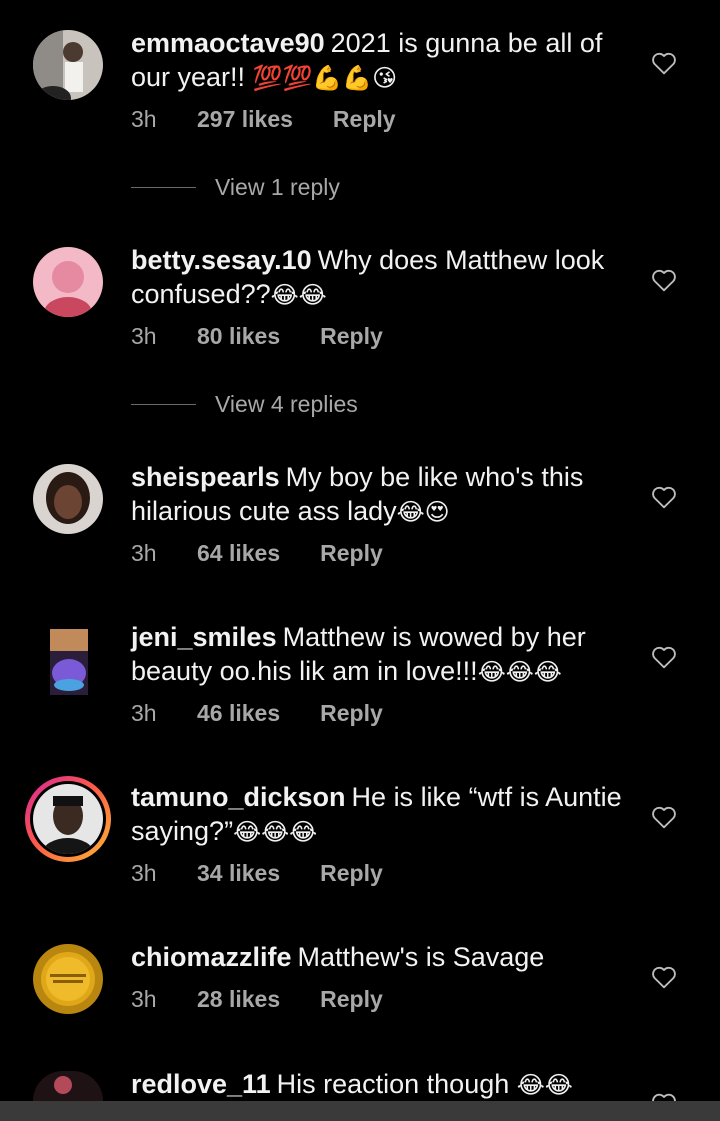 The image size is (720, 1121). Describe the element at coordinates (238, 713) in the screenshot. I see `comment-likes: 46 likes` at that location.